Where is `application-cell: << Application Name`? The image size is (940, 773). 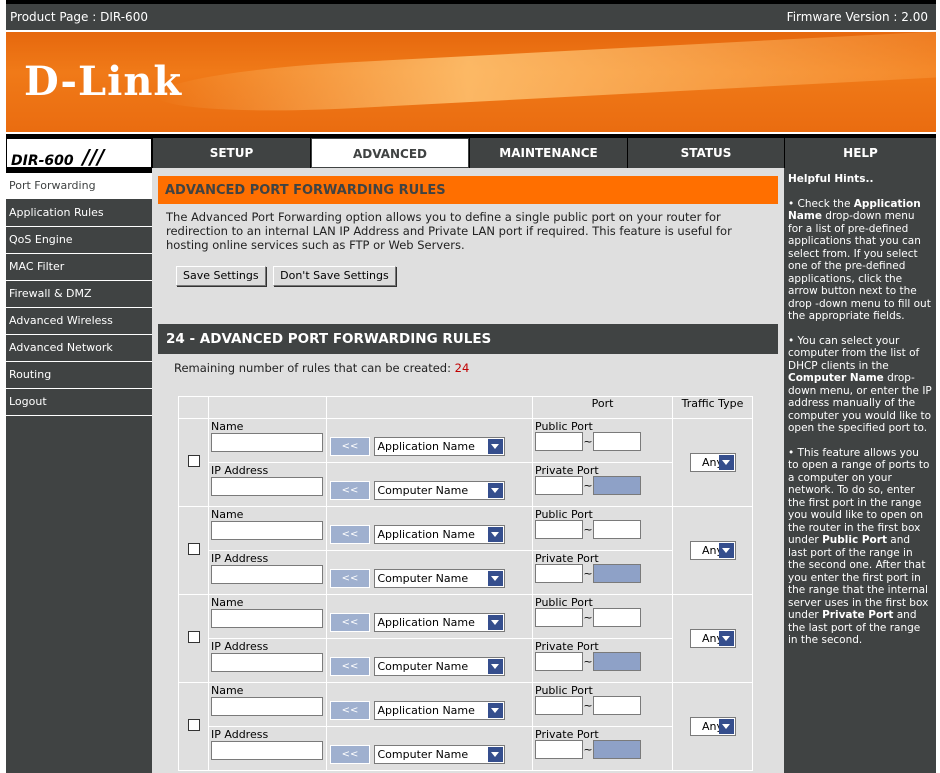 application-cell: << Application Name is located at coordinates (429, 440).